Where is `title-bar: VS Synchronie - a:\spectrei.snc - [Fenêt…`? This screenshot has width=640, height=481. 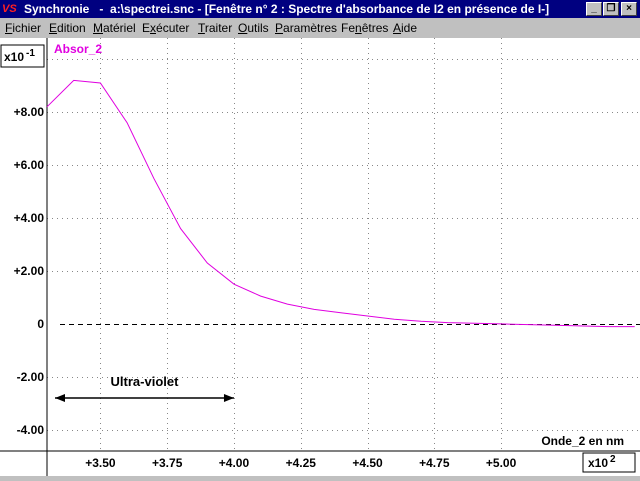 title-bar: VS Synchronie - a:\spectrei.snc - [Fenêt… is located at coordinates (320, 9).